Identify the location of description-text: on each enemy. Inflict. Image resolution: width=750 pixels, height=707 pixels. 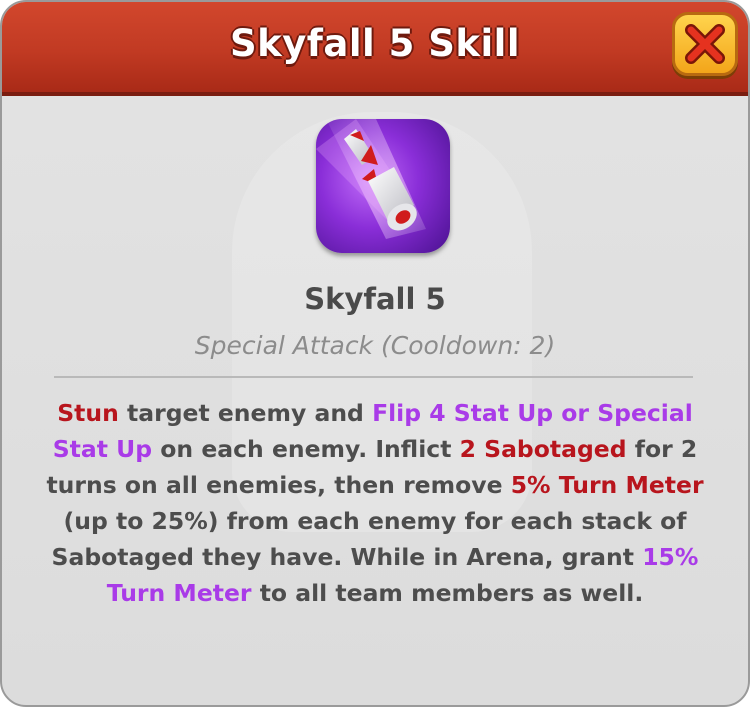
(306, 449).